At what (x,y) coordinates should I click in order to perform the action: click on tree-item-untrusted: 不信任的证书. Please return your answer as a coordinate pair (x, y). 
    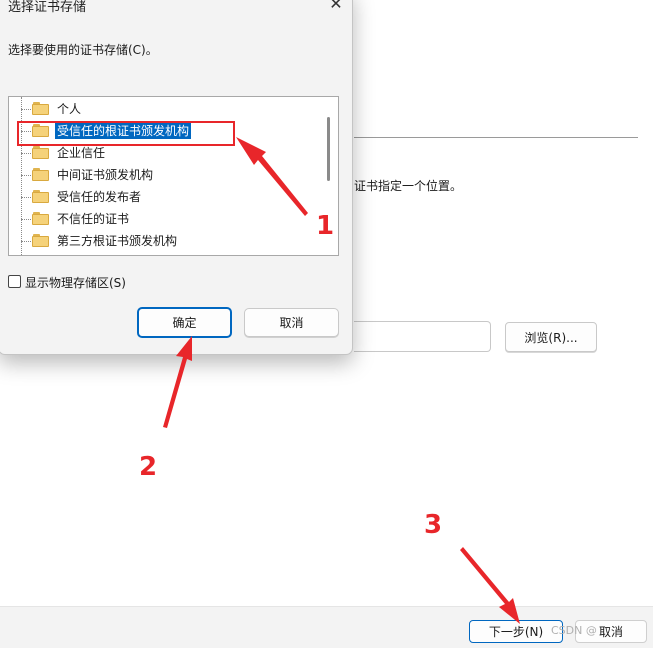
    Looking at the image, I should click on (169, 219).